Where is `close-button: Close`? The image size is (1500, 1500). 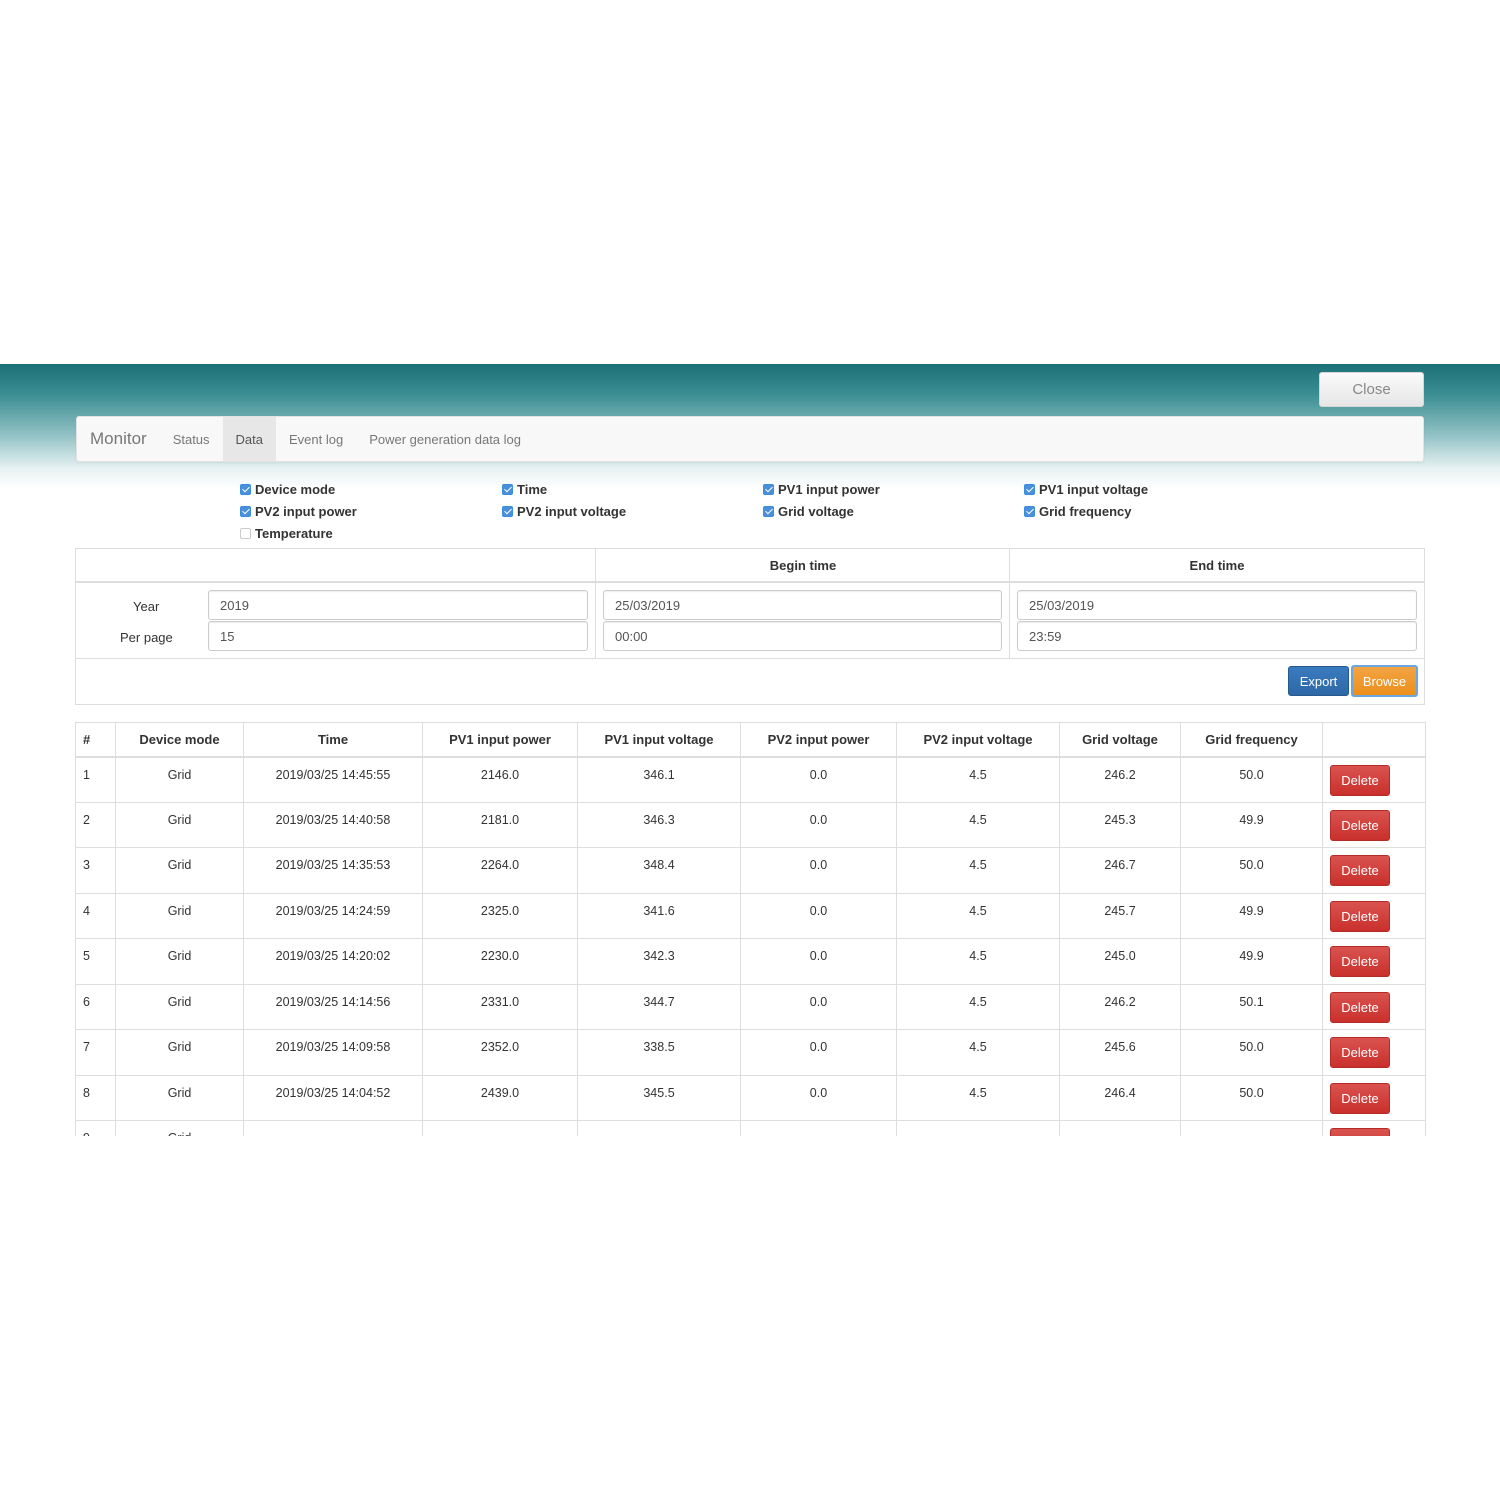
close-button: Close is located at coordinates (1371, 389).